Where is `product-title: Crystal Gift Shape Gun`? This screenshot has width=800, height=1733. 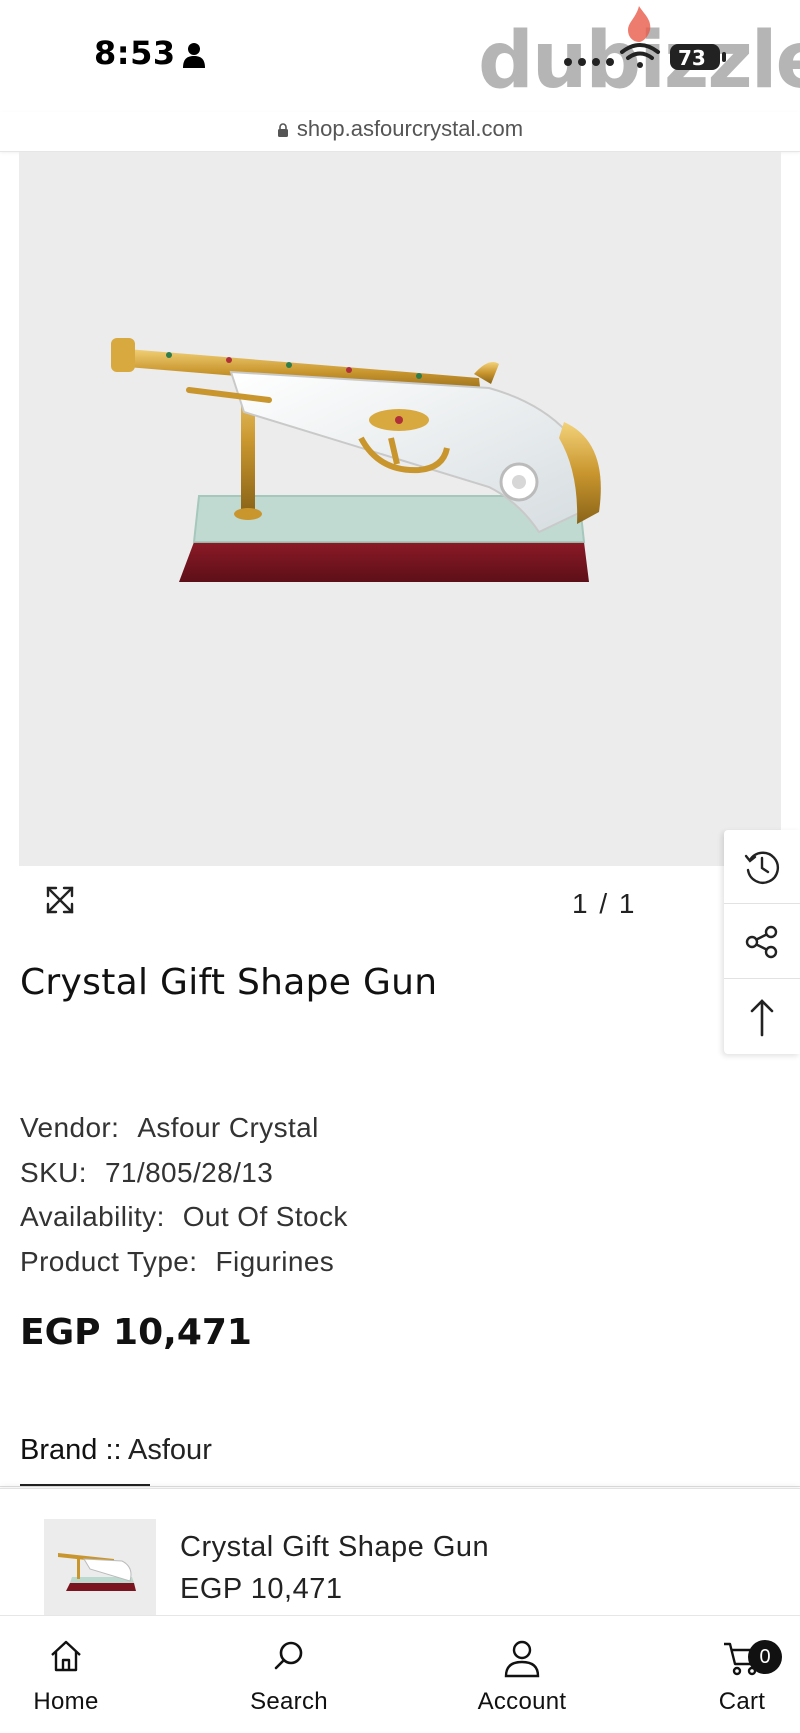
product-title: Crystal Gift Shape Gun is located at coordinates (229, 982).